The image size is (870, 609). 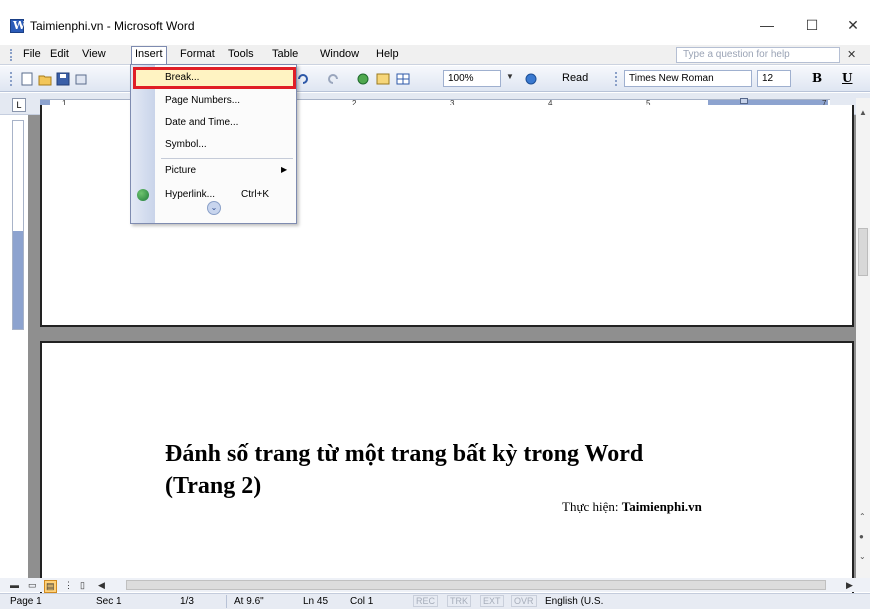 I want to click on maximize-button: ☐, so click(x=812, y=25).